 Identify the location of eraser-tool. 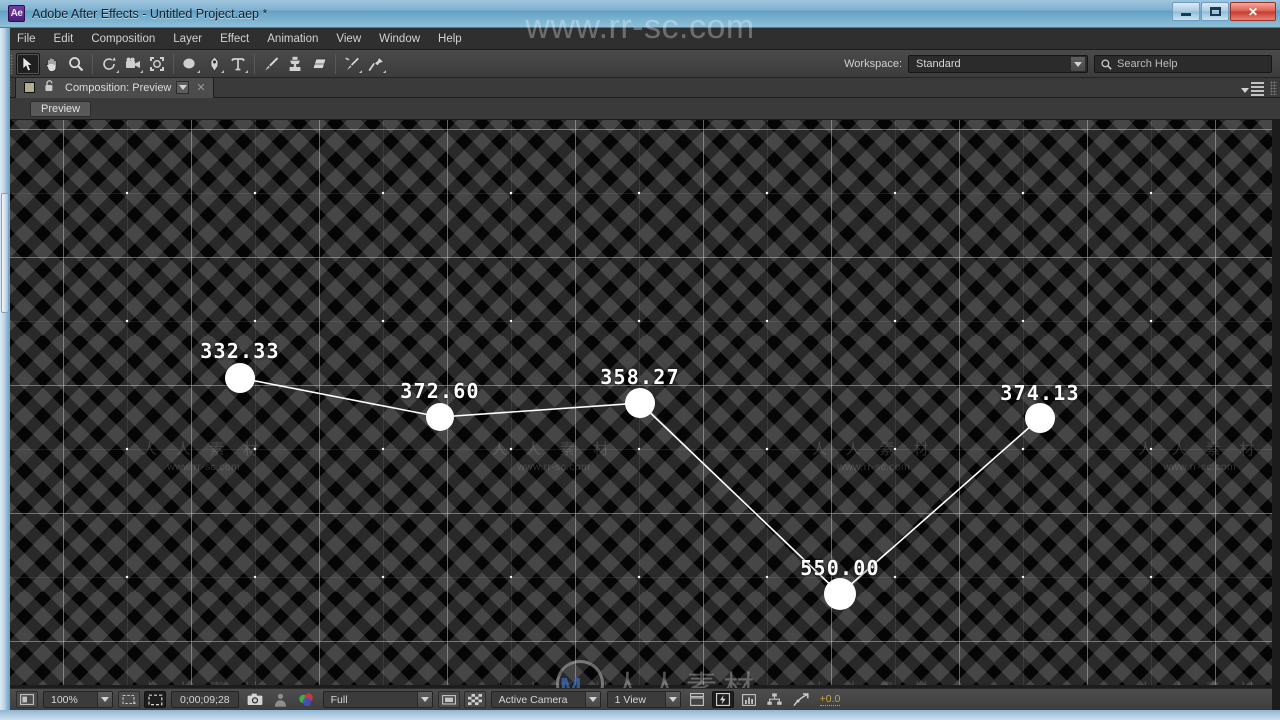
(319, 64).